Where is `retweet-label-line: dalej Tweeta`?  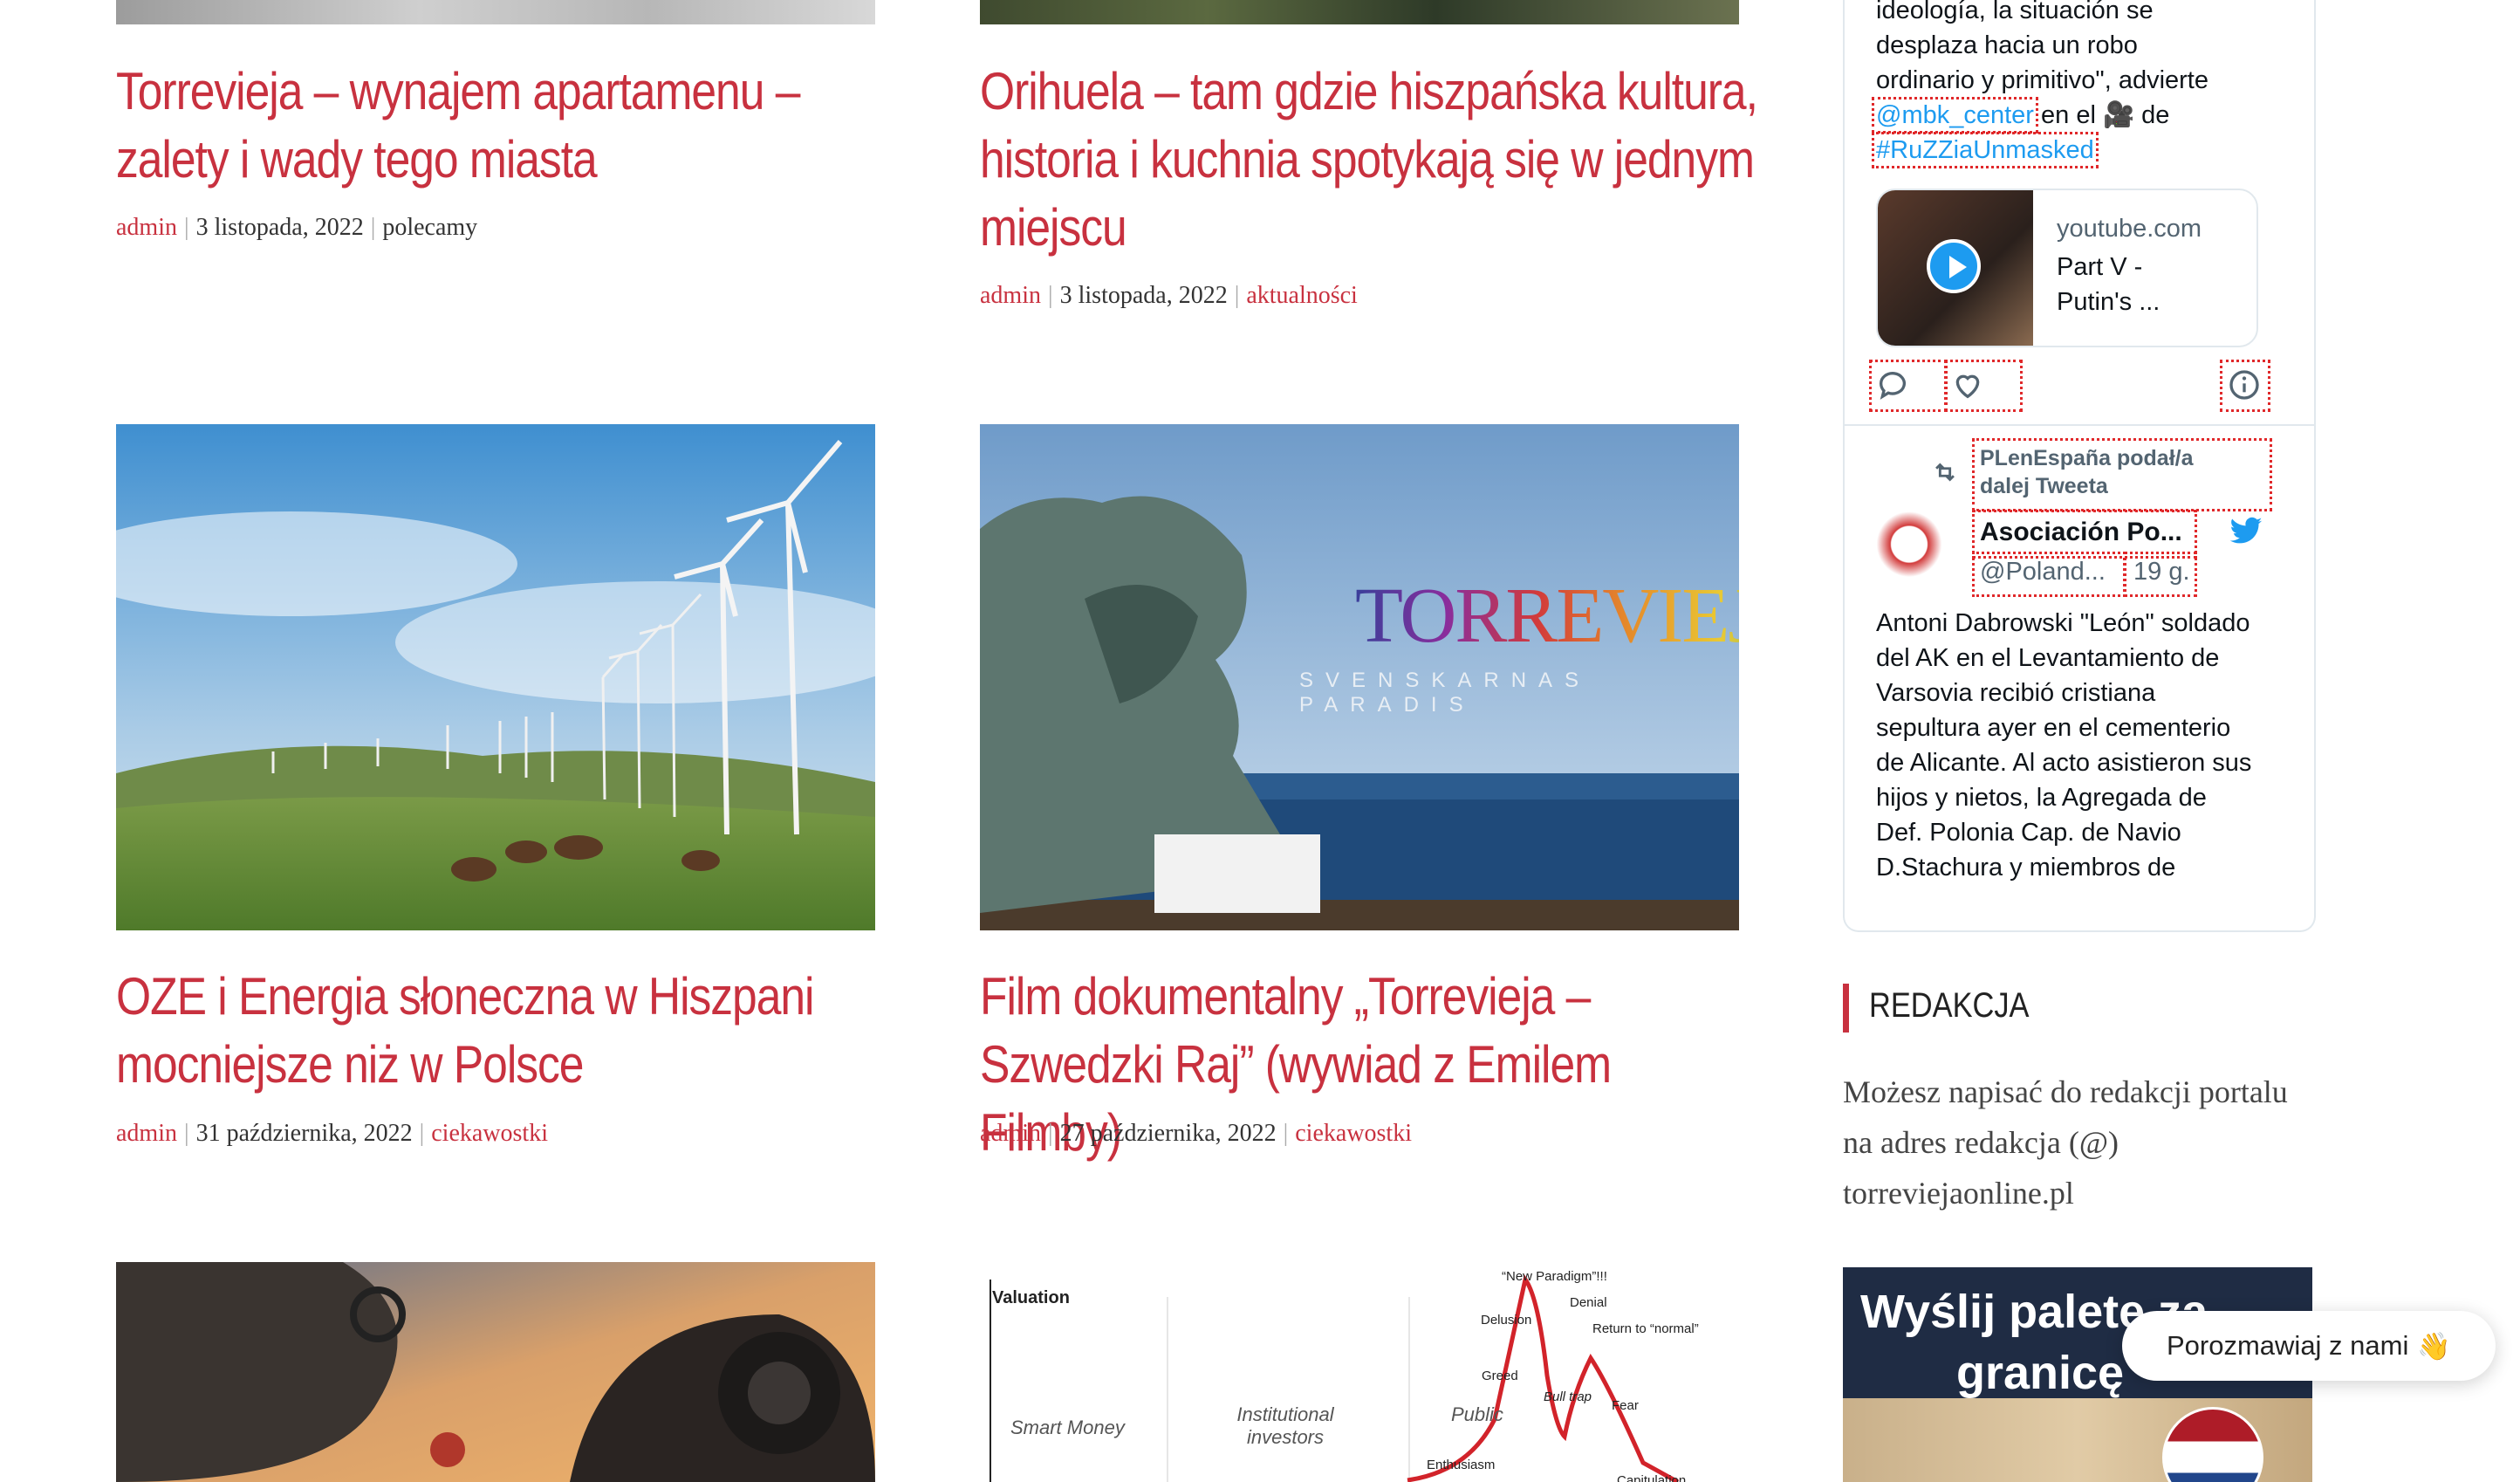
retweet-label-line: dalej Tweeta is located at coordinates (2044, 486).